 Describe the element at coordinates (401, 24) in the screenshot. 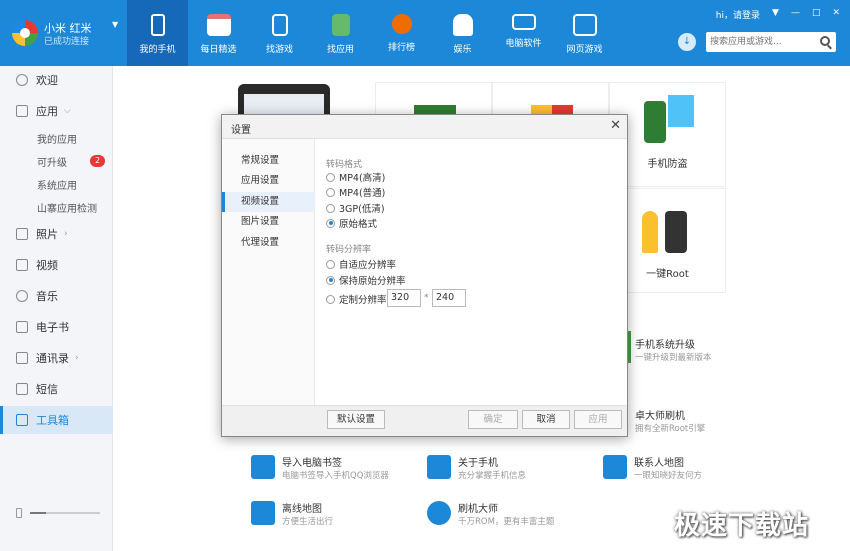

I see `medal-icon` at that location.